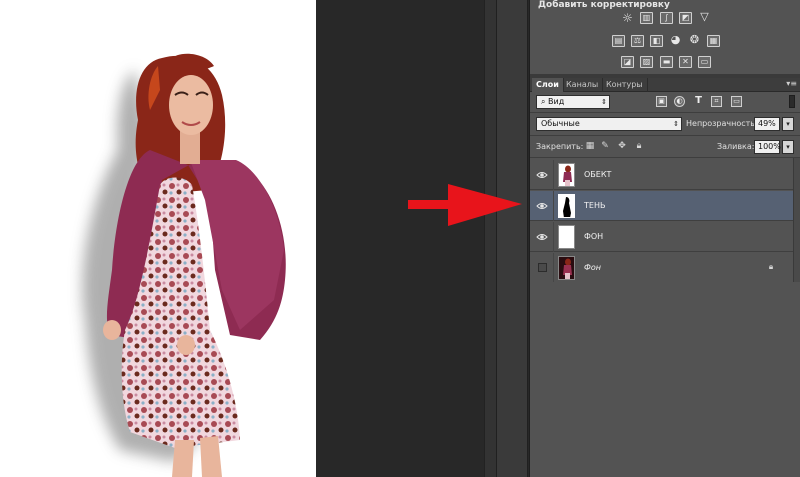 Image resolution: width=800 pixels, height=477 pixels. What do you see at coordinates (736, 101) in the screenshot?
I see `smart-object-filter-icon: ▭` at bounding box center [736, 101].